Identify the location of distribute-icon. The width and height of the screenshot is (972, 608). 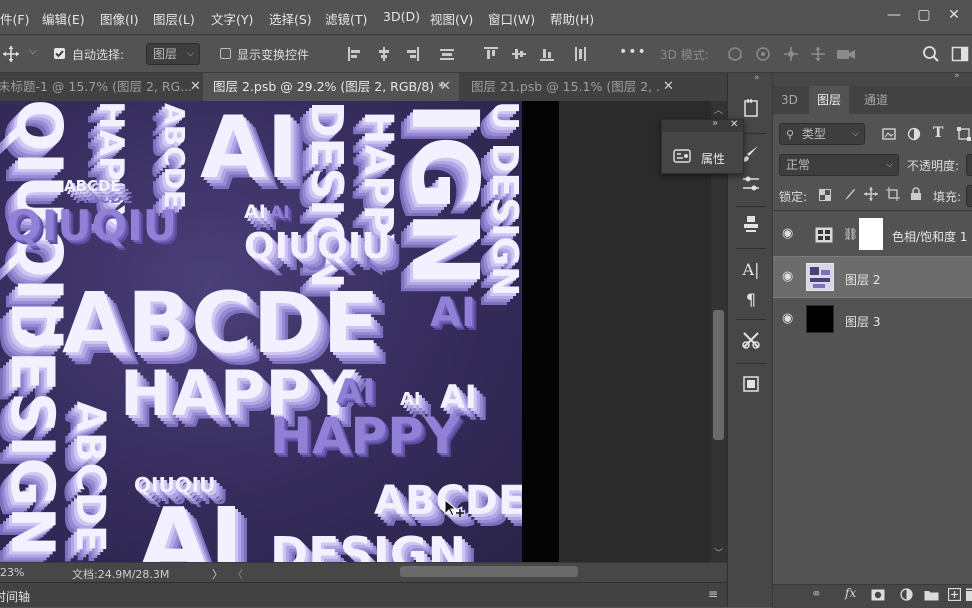
(447, 54).